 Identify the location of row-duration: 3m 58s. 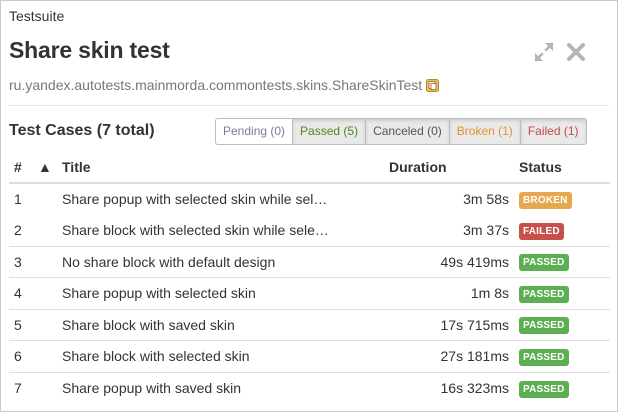
(449, 198).